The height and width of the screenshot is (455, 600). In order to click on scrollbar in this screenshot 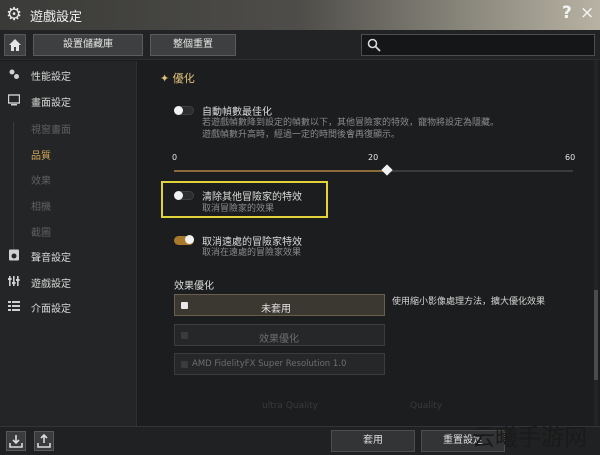, I will do `click(596, 242)`.